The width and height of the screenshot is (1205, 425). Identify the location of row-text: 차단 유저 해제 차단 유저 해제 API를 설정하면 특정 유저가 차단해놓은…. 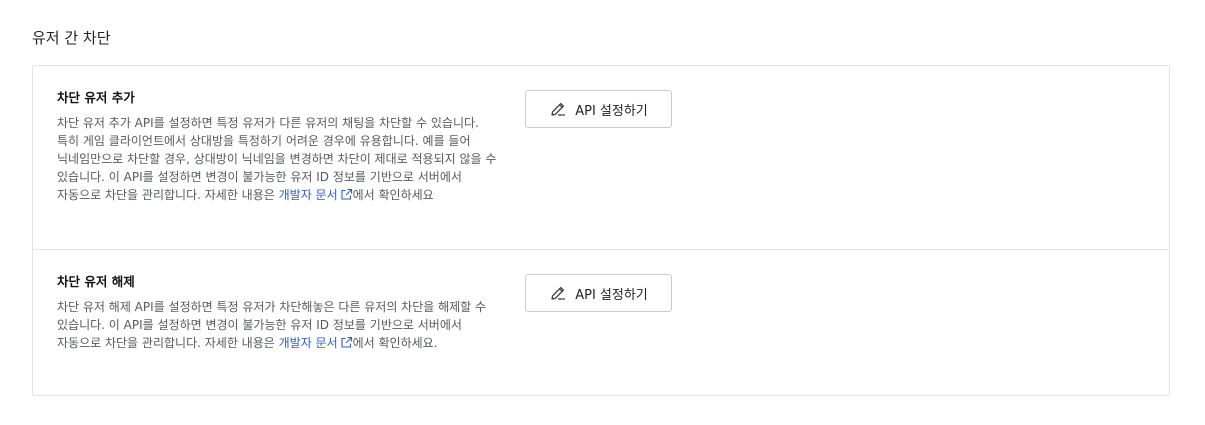
(277, 313).